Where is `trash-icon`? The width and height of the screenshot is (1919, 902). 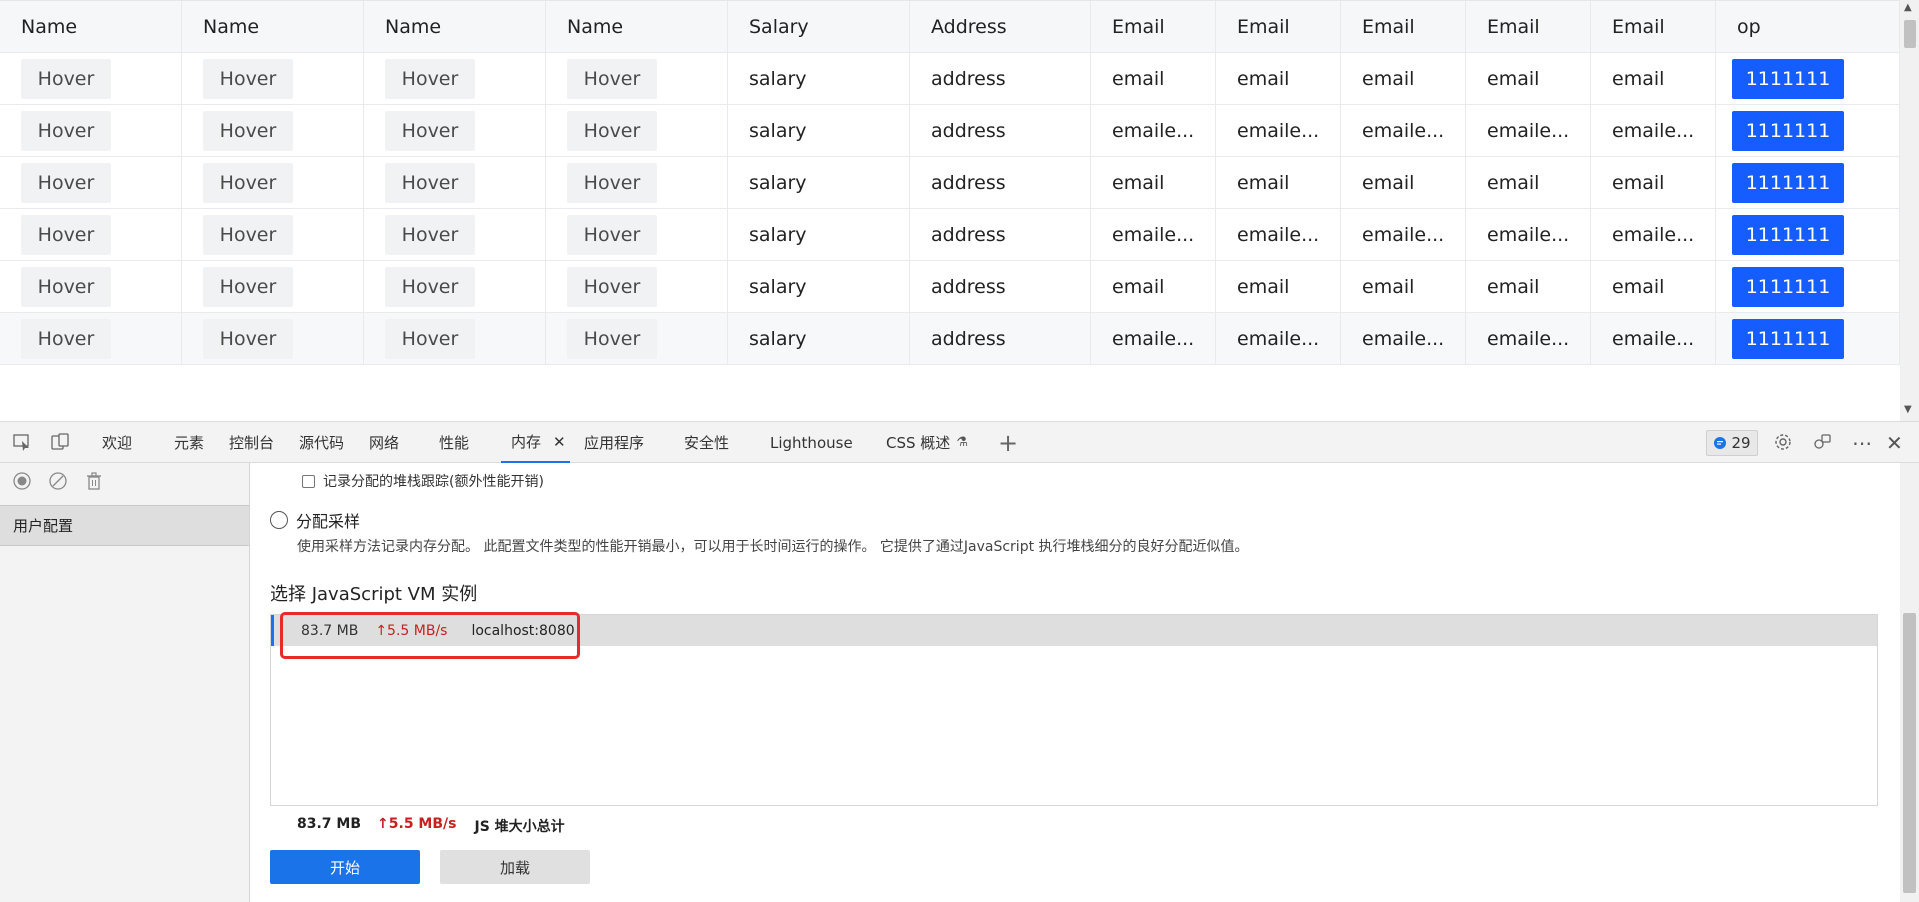
trash-icon is located at coordinates (94, 481).